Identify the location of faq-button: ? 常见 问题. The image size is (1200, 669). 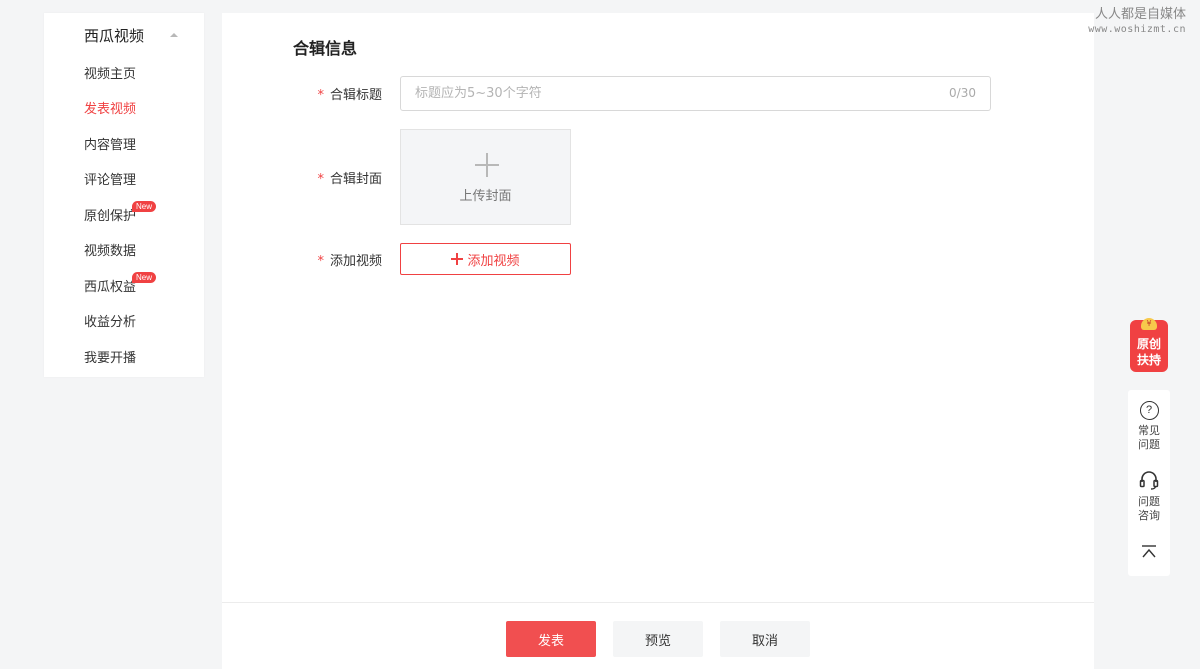
(1149, 425).